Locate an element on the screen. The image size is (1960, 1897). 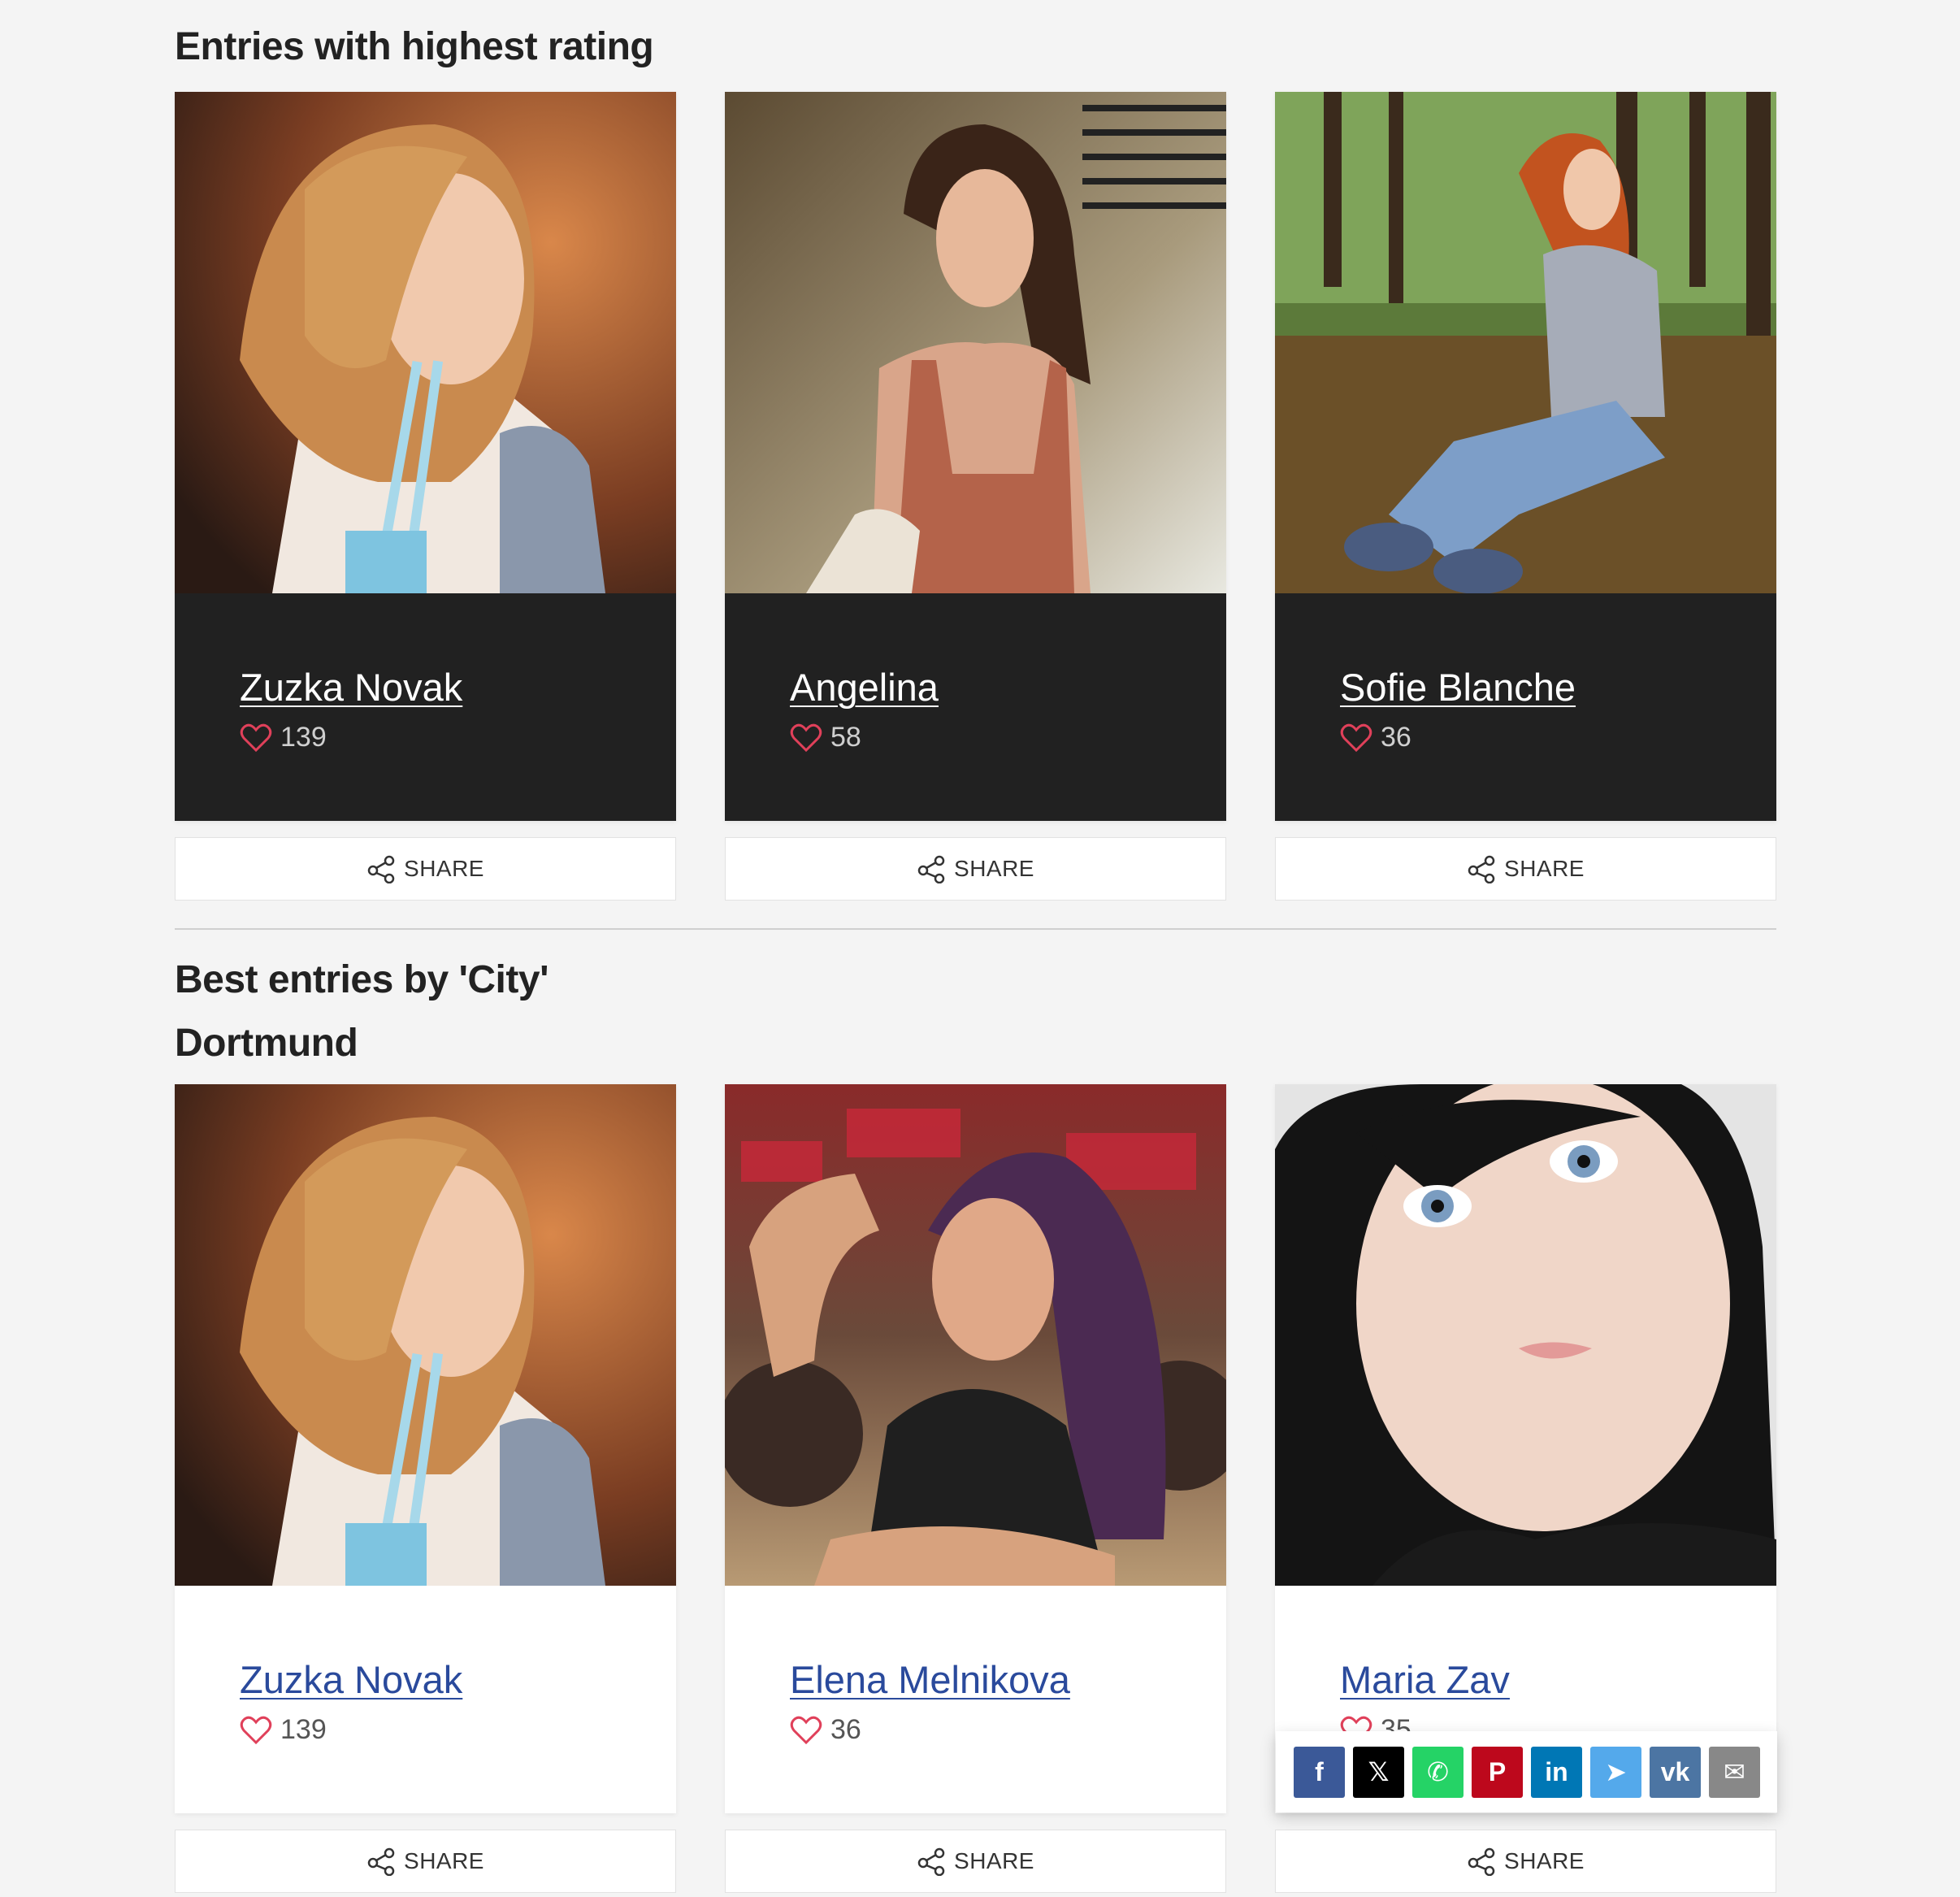
share-popup: f 𝕏 ✆ P in ➤ vk ✉ is located at coordinates (1526, 1771).